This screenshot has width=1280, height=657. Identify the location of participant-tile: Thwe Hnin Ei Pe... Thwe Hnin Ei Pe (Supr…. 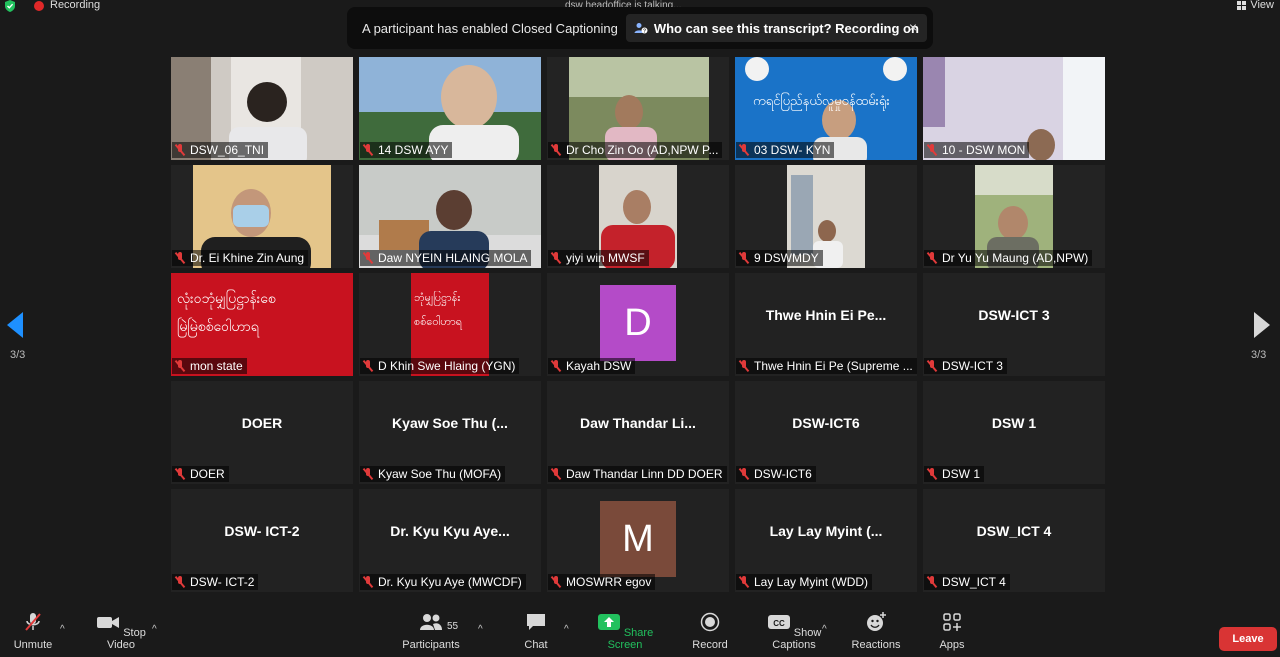
(826, 324).